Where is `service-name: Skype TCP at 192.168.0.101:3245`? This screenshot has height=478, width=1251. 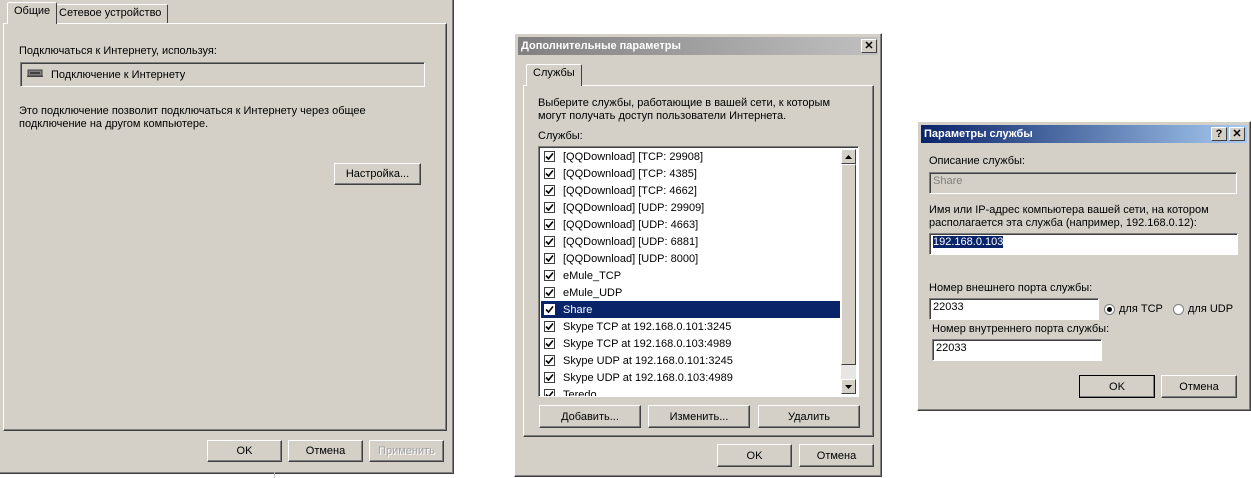
service-name: Skype TCP at 192.168.0.101:3245 is located at coordinates (647, 326).